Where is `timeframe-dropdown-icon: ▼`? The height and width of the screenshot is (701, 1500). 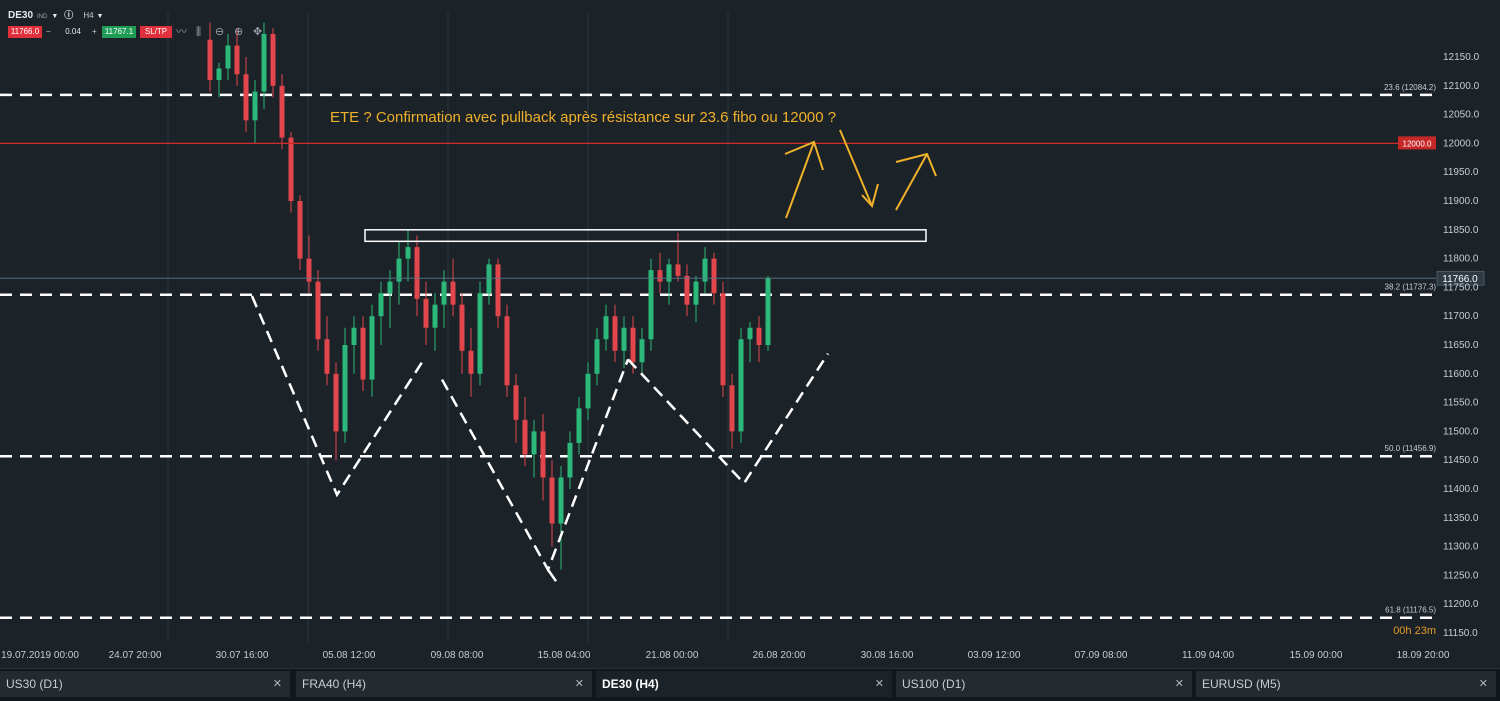 timeframe-dropdown-icon: ▼ is located at coordinates (100, 16).